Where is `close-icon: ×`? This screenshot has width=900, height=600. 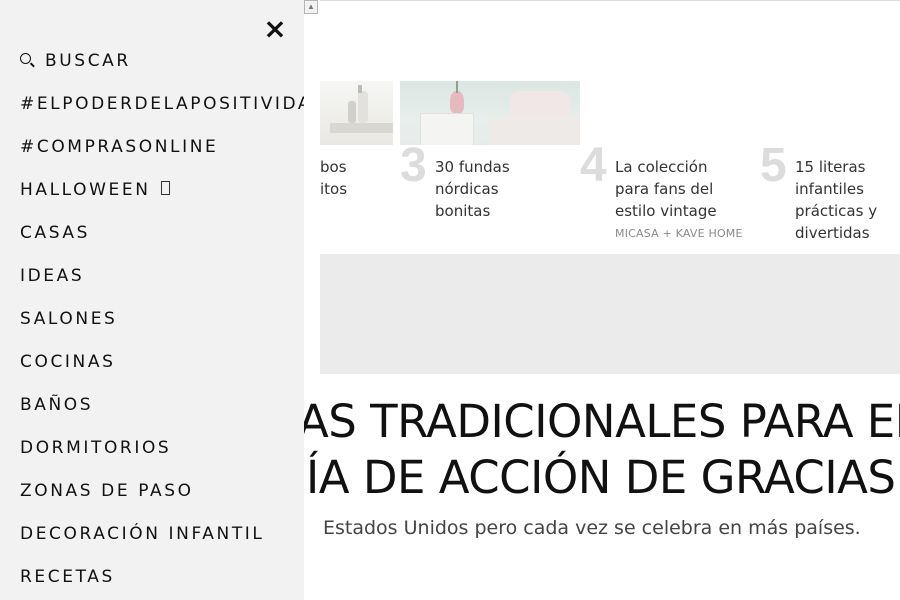
close-icon: × is located at coordinates (275, 29).